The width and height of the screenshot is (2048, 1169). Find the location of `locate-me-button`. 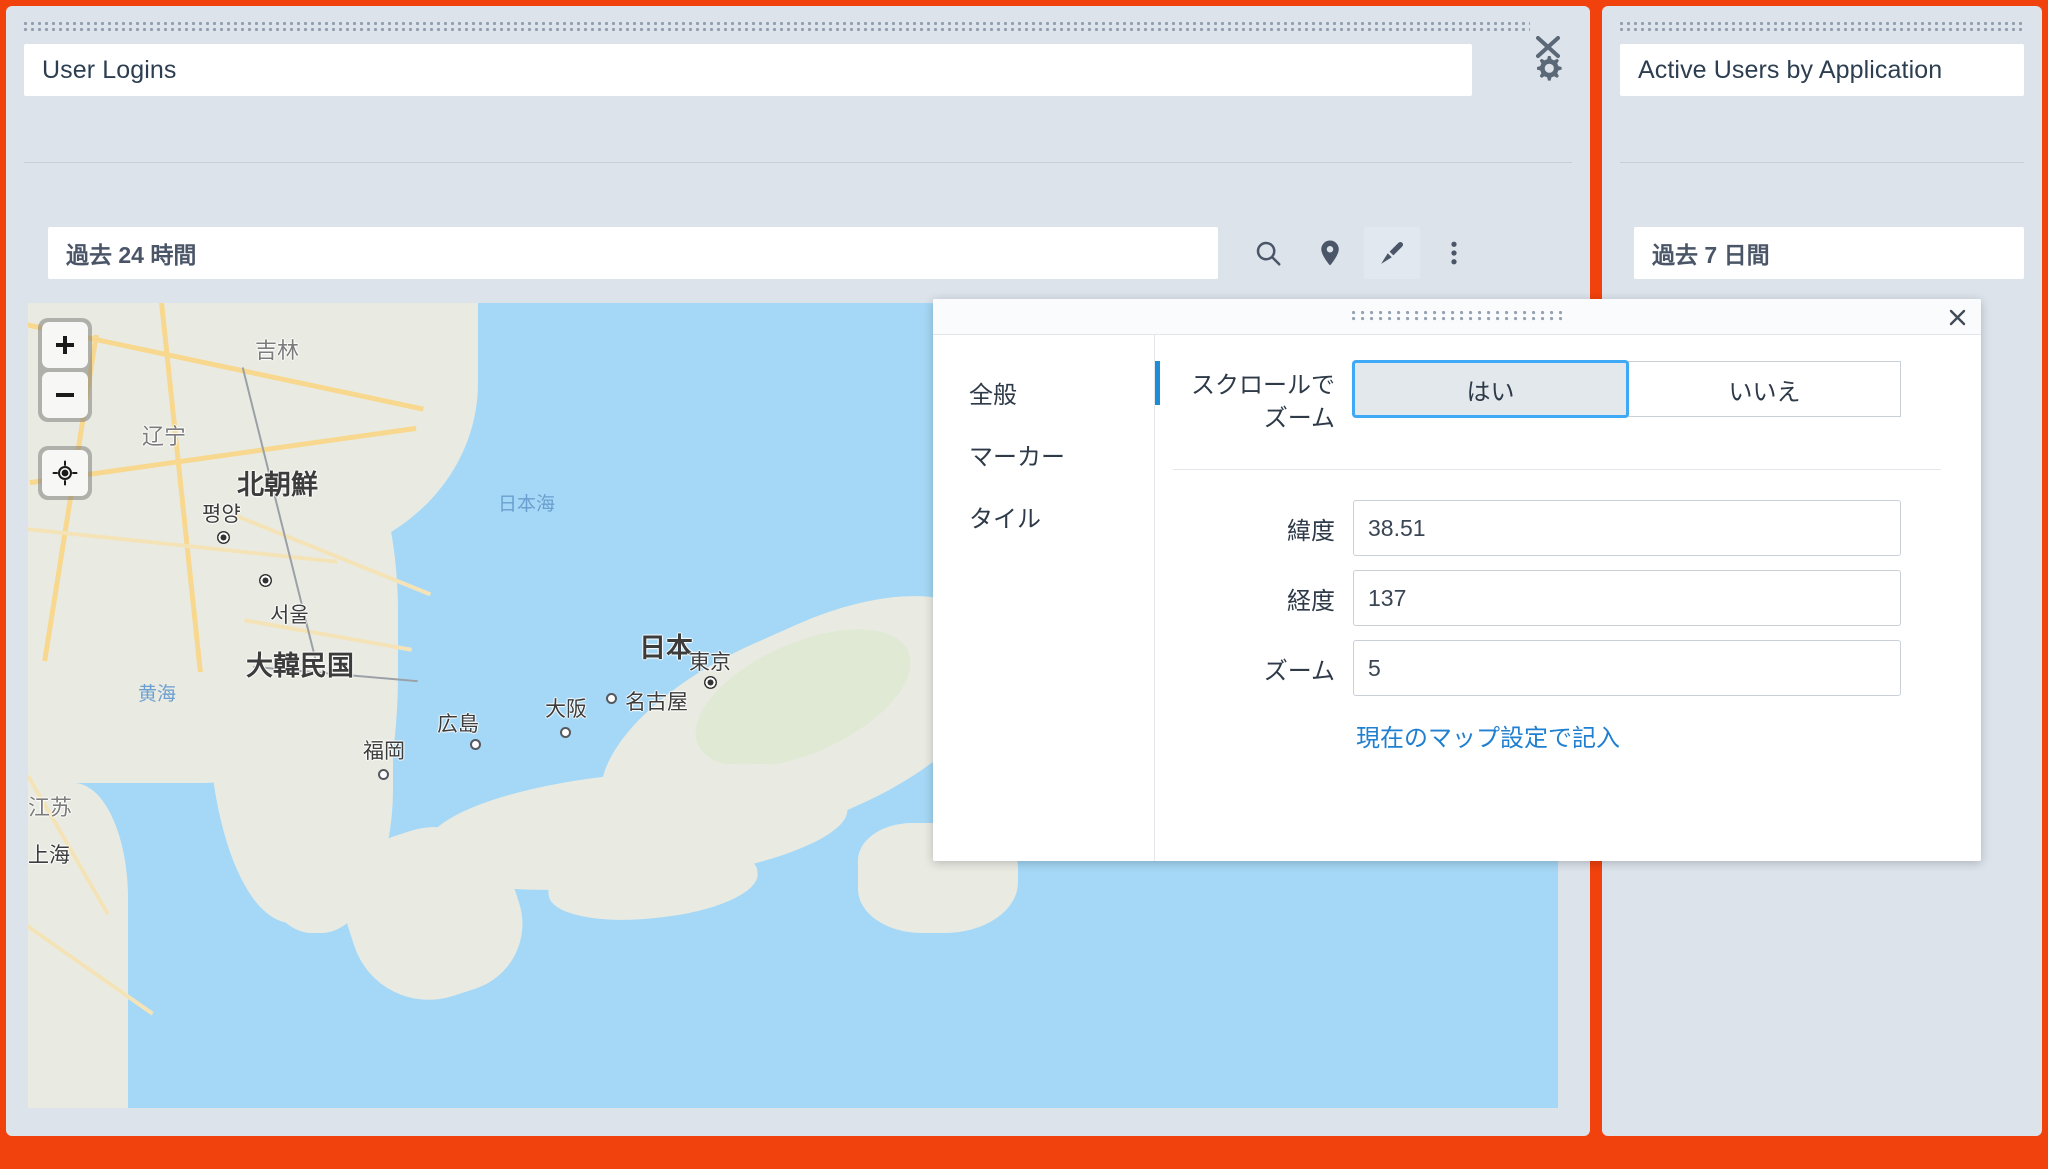

locate-me-button is located at coordinates (65, 473).